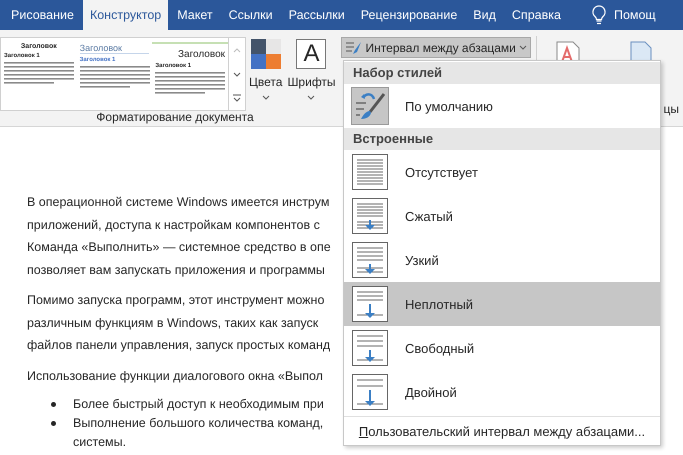 The width and height of the screenshot is (683, 455). Describe the element at coordinates (195, 15) in the screenshot. I see `ribbon-tab: Макет` at that location.